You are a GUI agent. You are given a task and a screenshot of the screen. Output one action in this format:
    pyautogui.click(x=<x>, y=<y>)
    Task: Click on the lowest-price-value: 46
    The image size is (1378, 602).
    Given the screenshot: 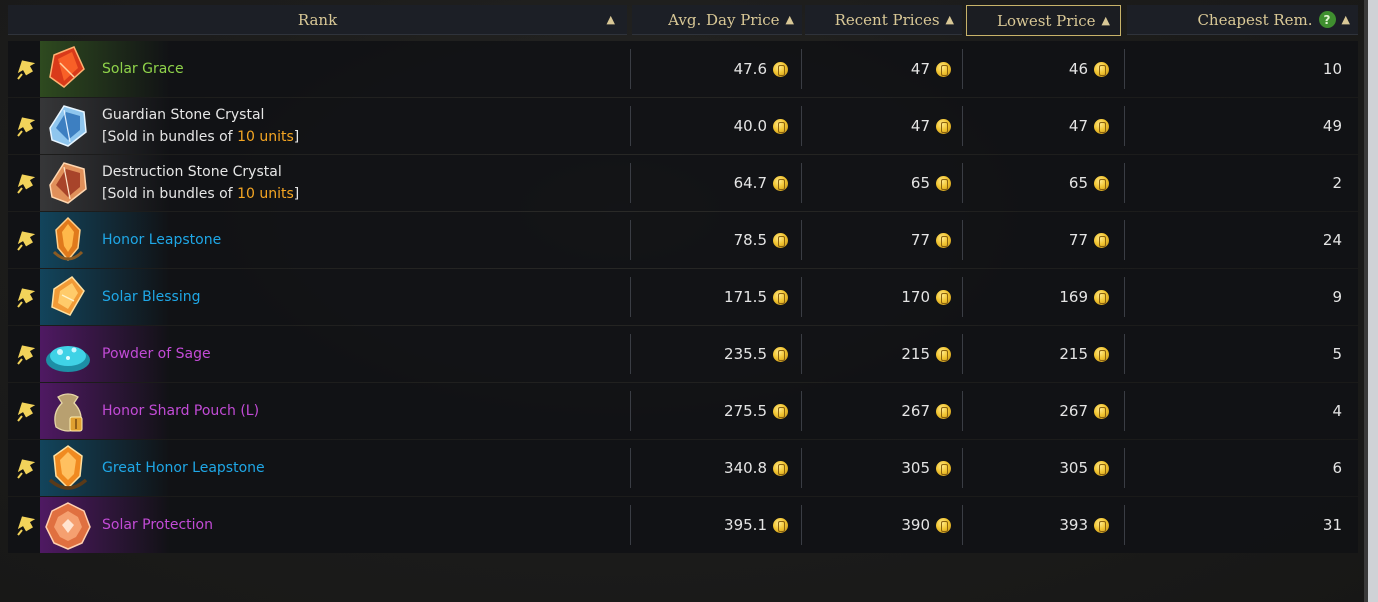 What is the action you would take?
    pyautogui.click(x=1078, y=69)
    